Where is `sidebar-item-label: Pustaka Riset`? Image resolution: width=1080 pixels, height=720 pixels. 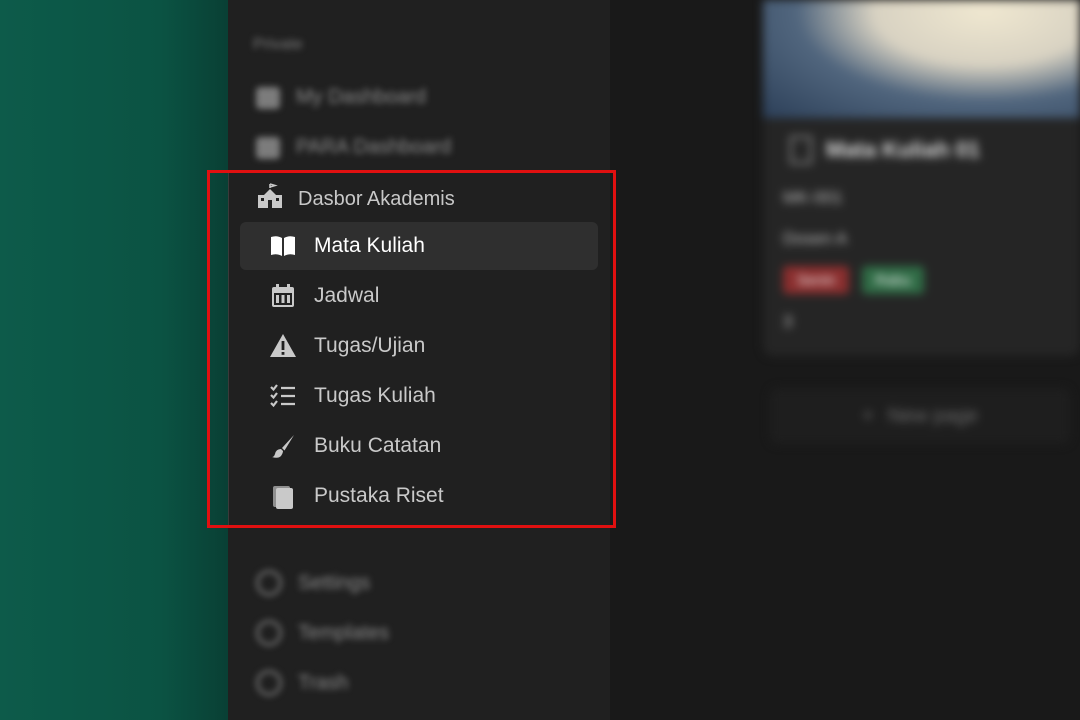
sidebar-item-label: Pustaka Riset is located at coordinates (379, 495).